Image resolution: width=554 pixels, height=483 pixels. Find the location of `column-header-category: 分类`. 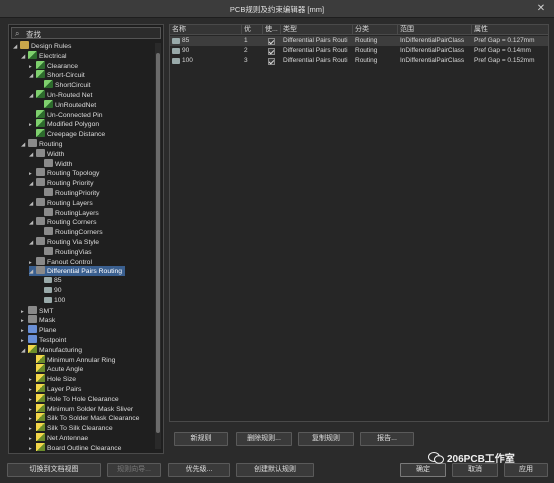

column-header-category: 分类 is located at coordinates (375, 30).